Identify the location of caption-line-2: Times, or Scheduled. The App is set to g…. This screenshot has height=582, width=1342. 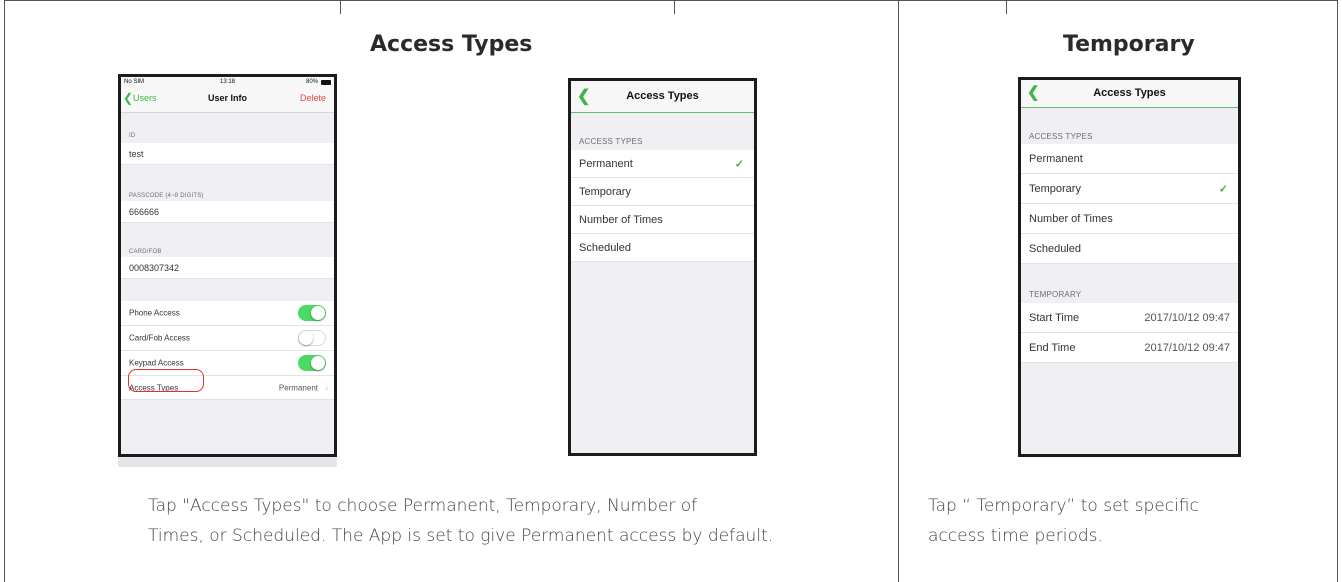
(461, 536).